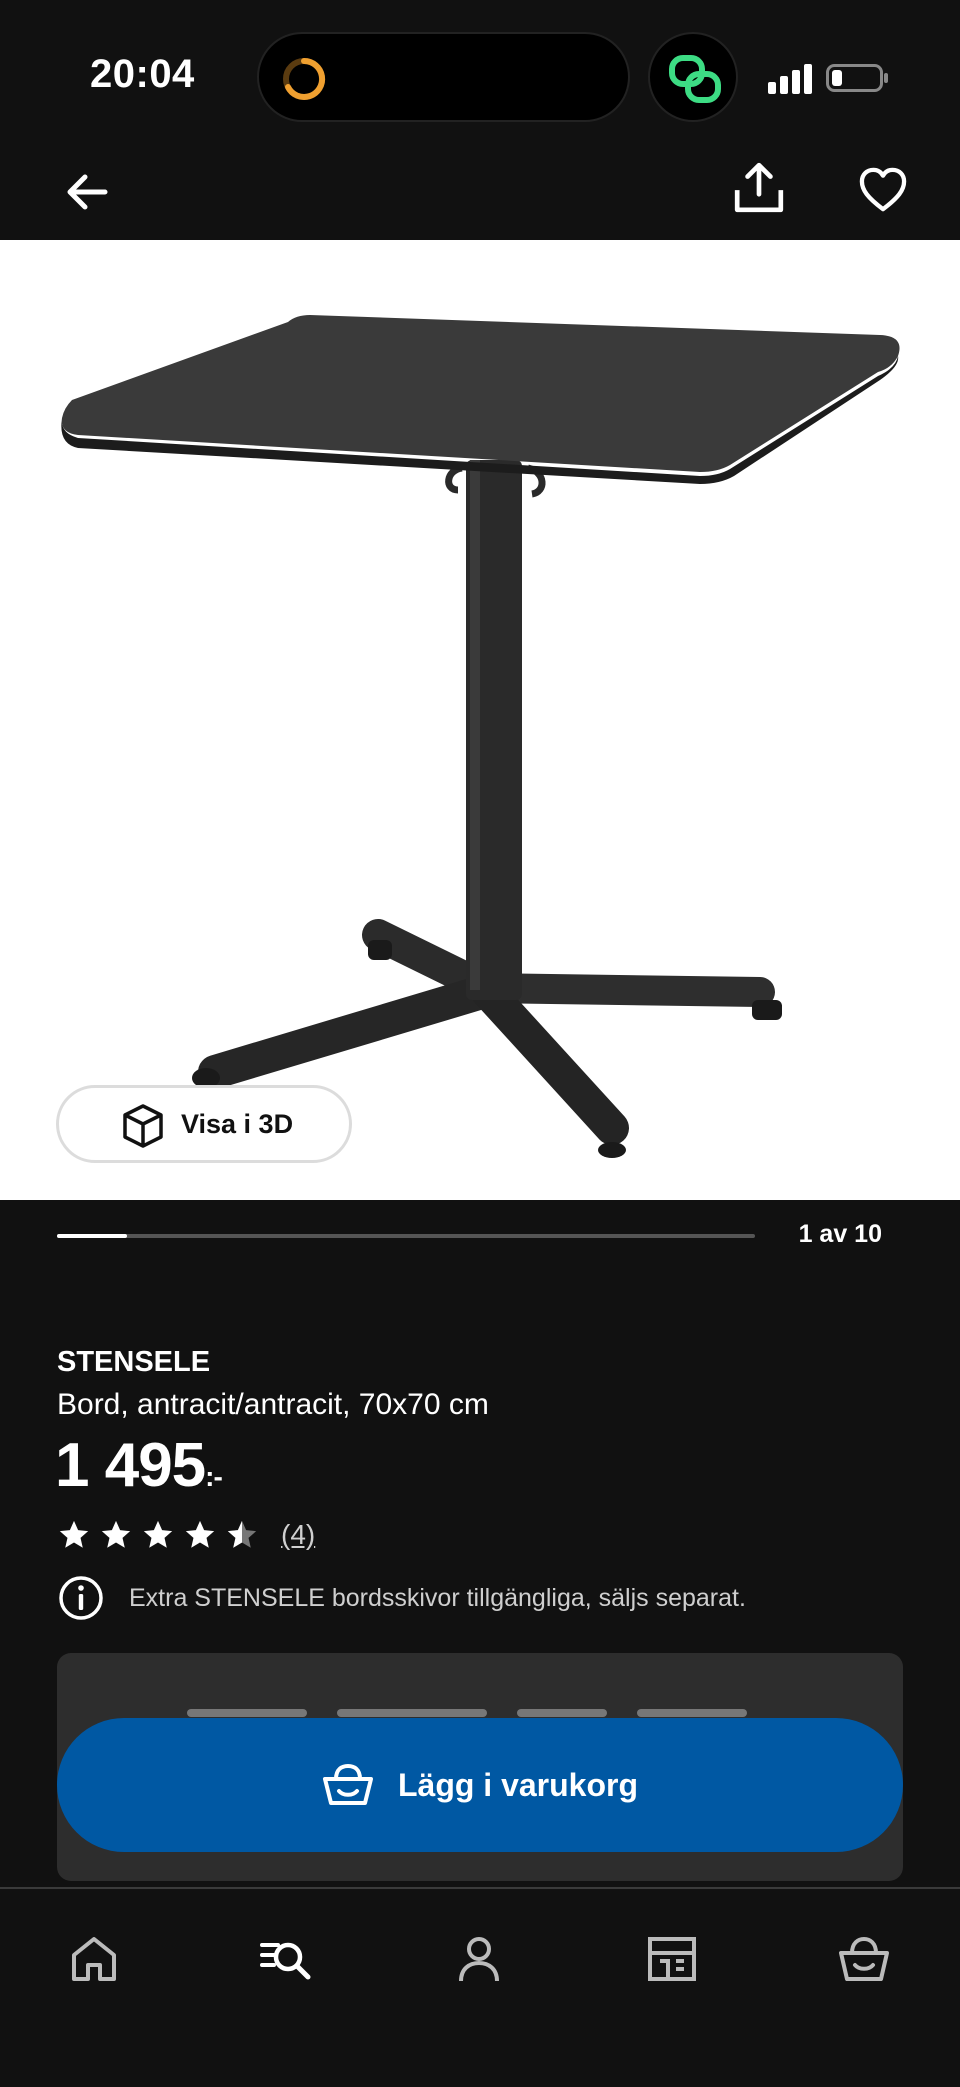  Describe the element at coordinates (143, 1126) in the screenshot. I see `cube-3d-icon` at that location.